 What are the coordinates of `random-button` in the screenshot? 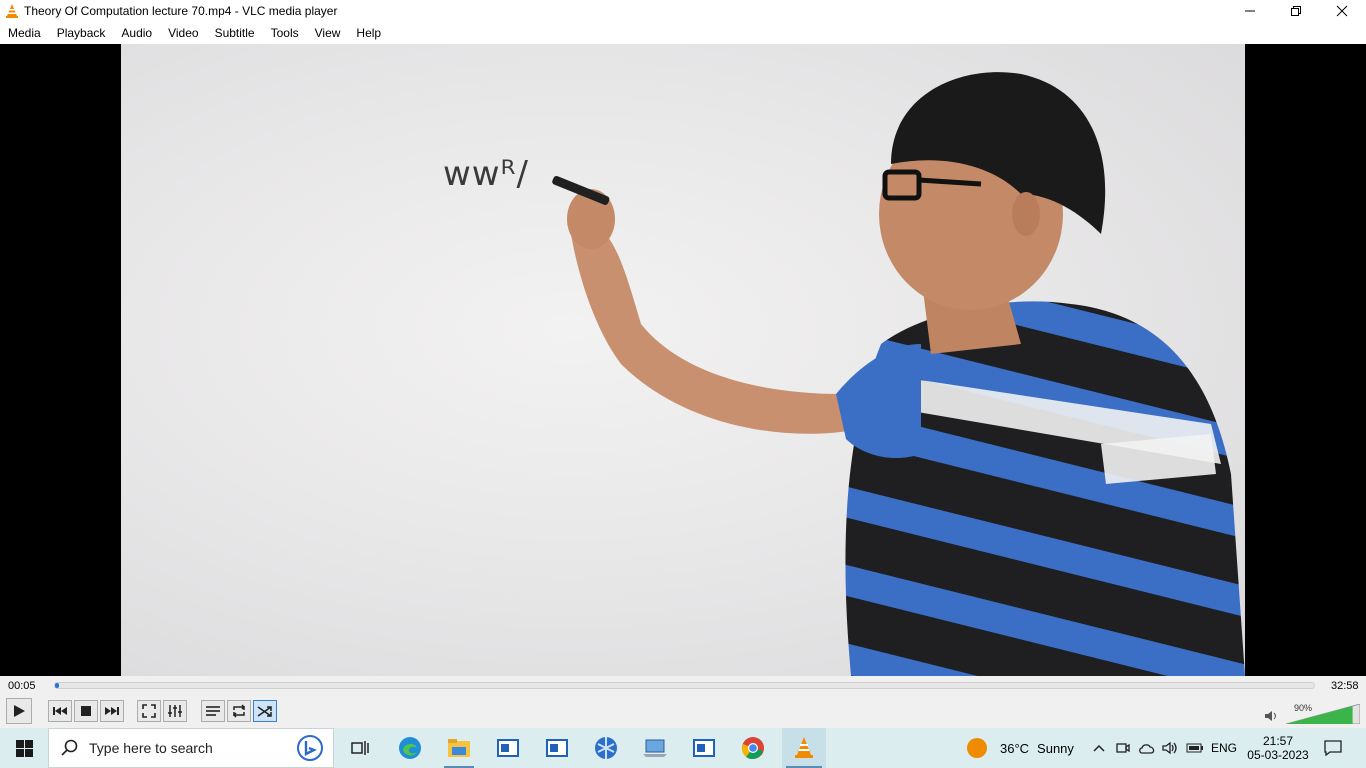 It's located at (265, 711).